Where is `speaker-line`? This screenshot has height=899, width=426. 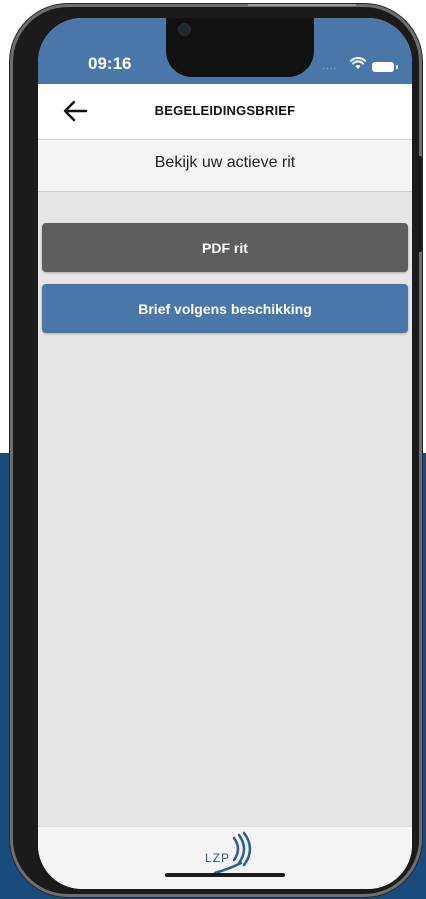 speaker-line is located at coordinates (302, 5).